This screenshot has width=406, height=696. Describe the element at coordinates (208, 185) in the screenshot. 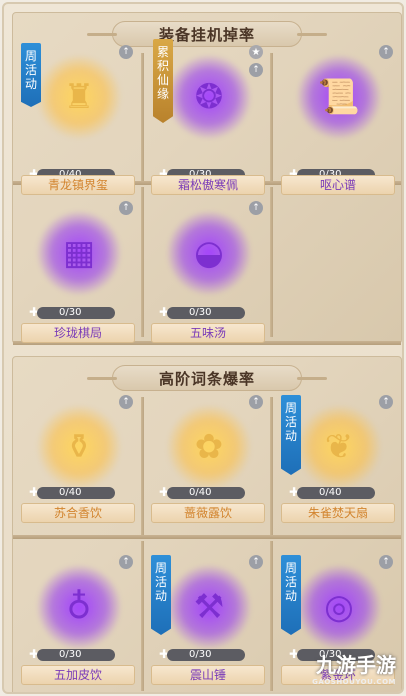

I see `item-name: 霜松傲寒佩` at that location.